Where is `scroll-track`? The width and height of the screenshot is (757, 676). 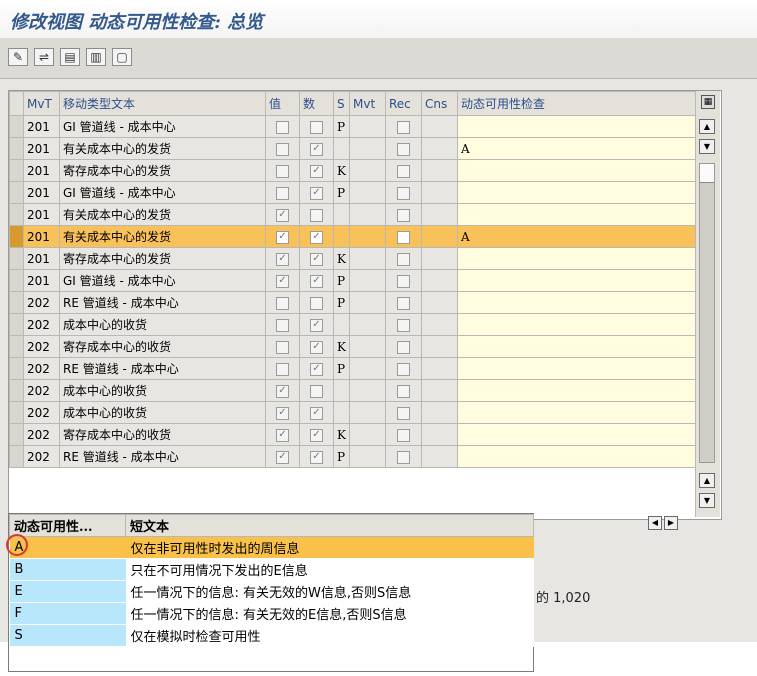 scroll-track is located at coordinates (707, 313).